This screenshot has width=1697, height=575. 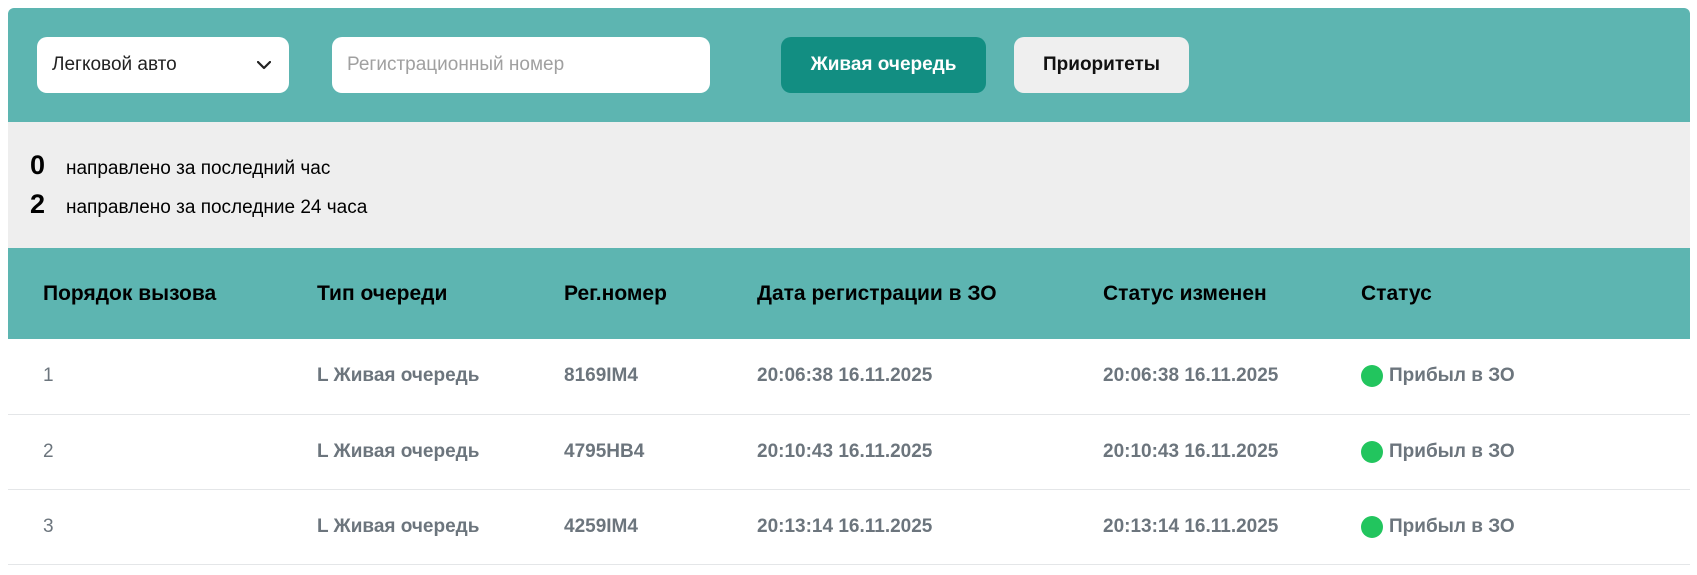 What do you see at coordinates (38, 204) in the screenshot?
I see `stat-count: 2` at bounding box center [38, 204].